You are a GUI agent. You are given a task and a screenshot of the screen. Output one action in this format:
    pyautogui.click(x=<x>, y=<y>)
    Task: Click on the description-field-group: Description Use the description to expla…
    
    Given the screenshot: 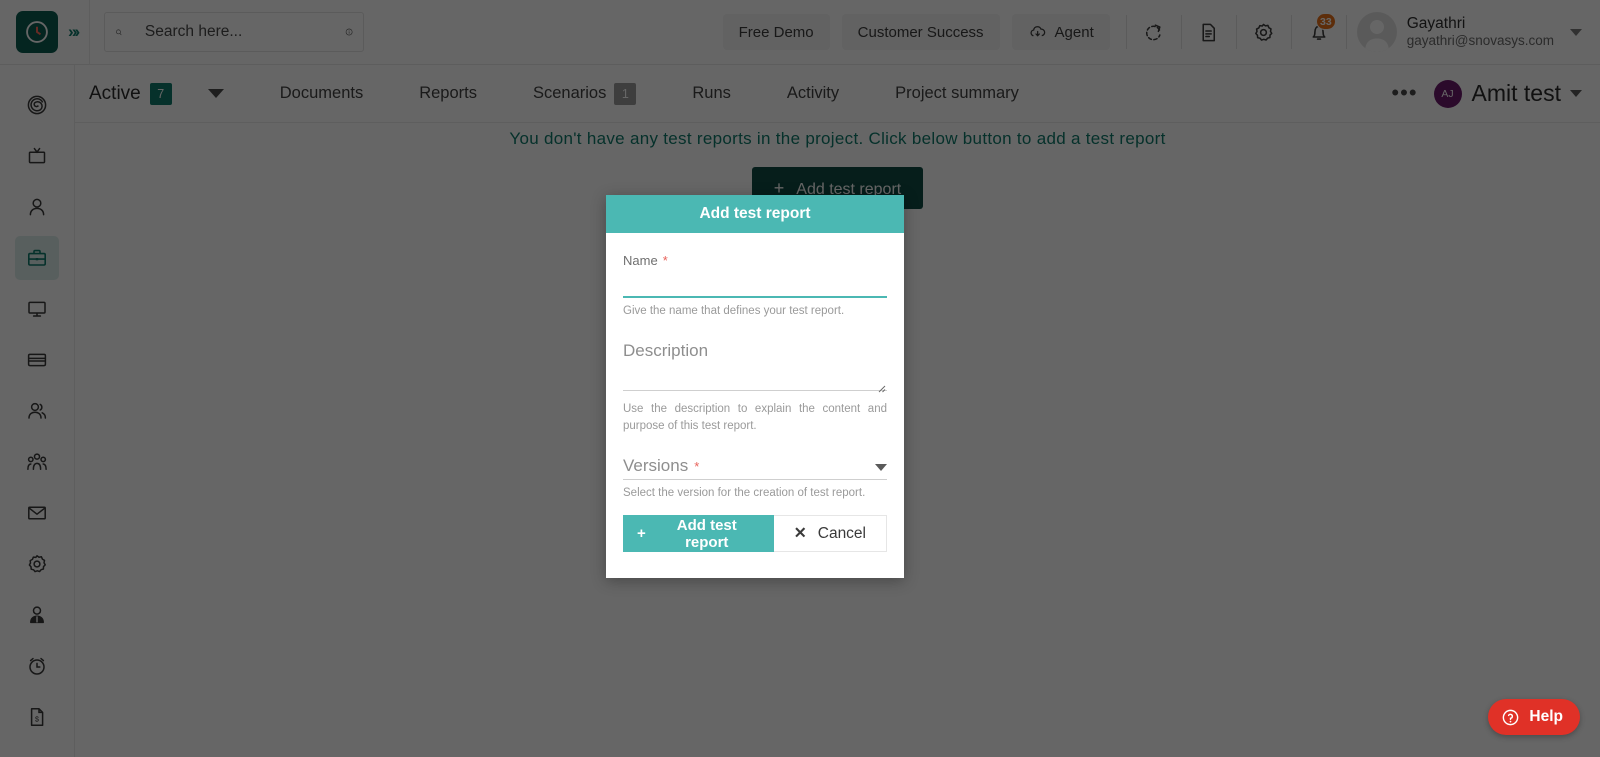 What is the action you would take?
    pyautogui.click(x=755, y=387)
    